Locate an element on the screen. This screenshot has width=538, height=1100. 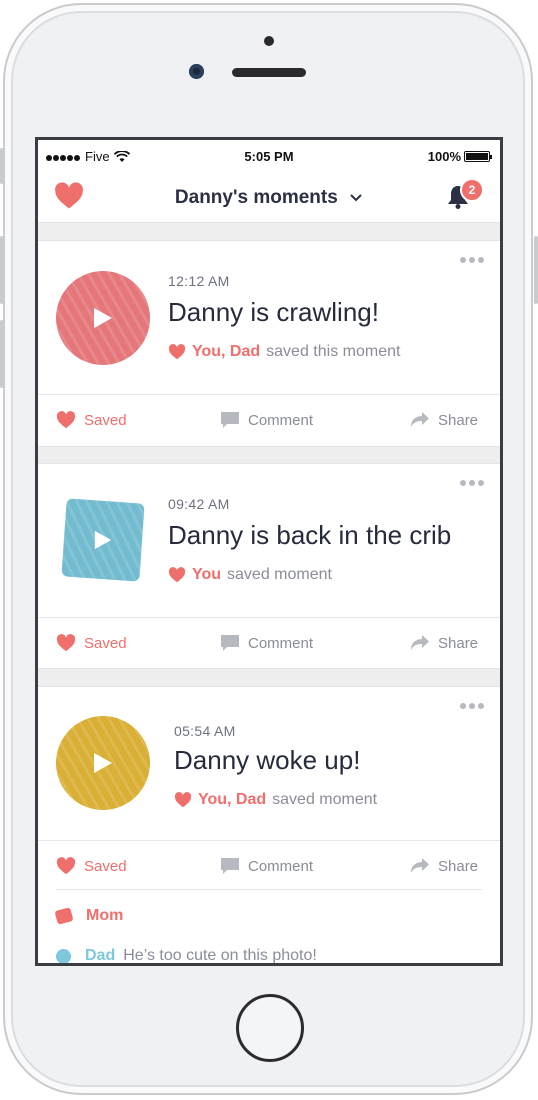
dad-avatar is located at coordinates (63, 955).